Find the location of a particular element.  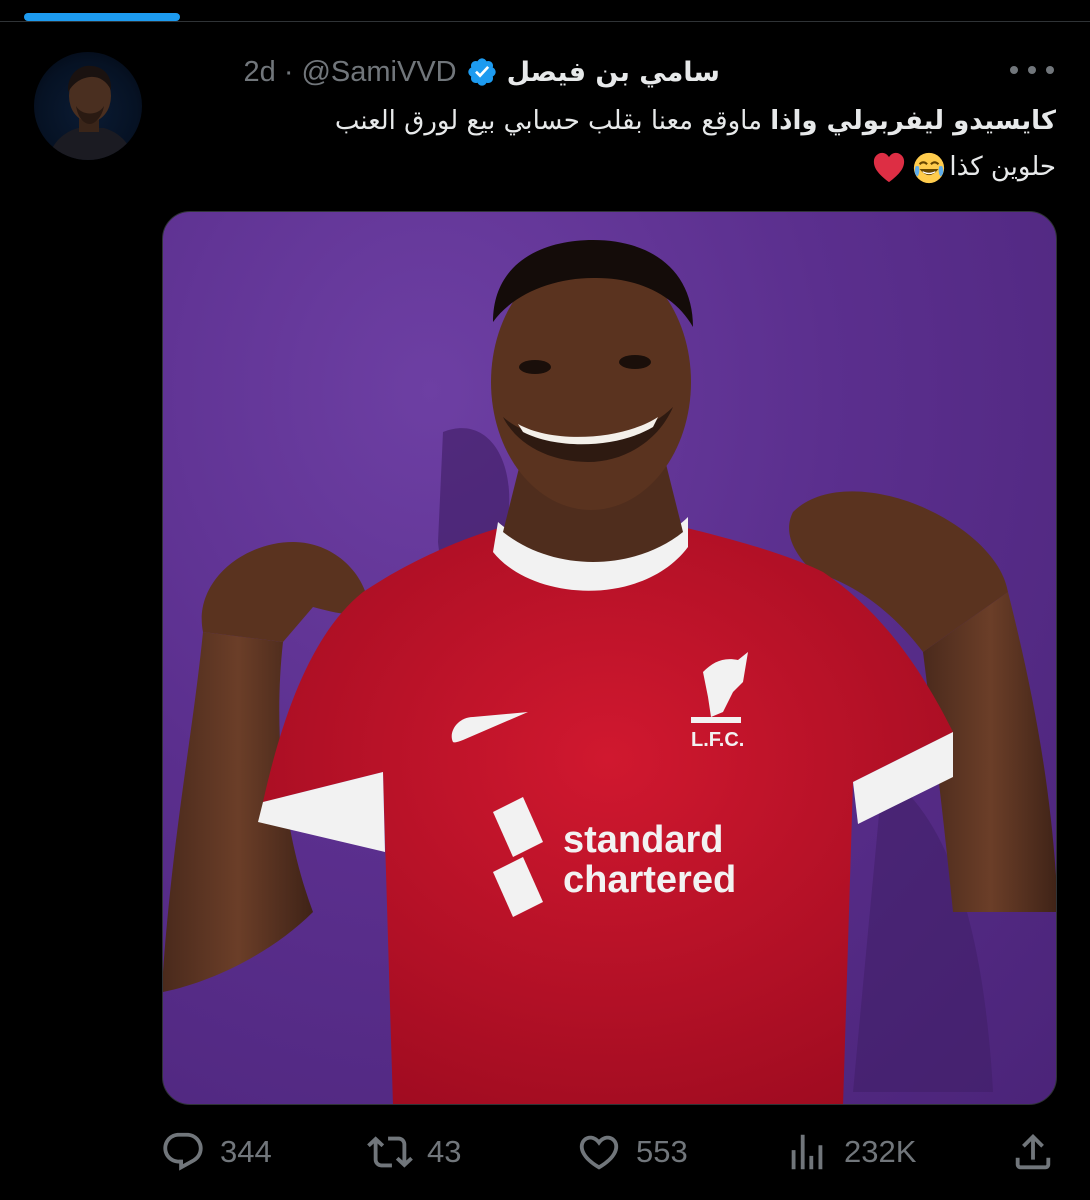

avatar is located at coordinates (88, 106).